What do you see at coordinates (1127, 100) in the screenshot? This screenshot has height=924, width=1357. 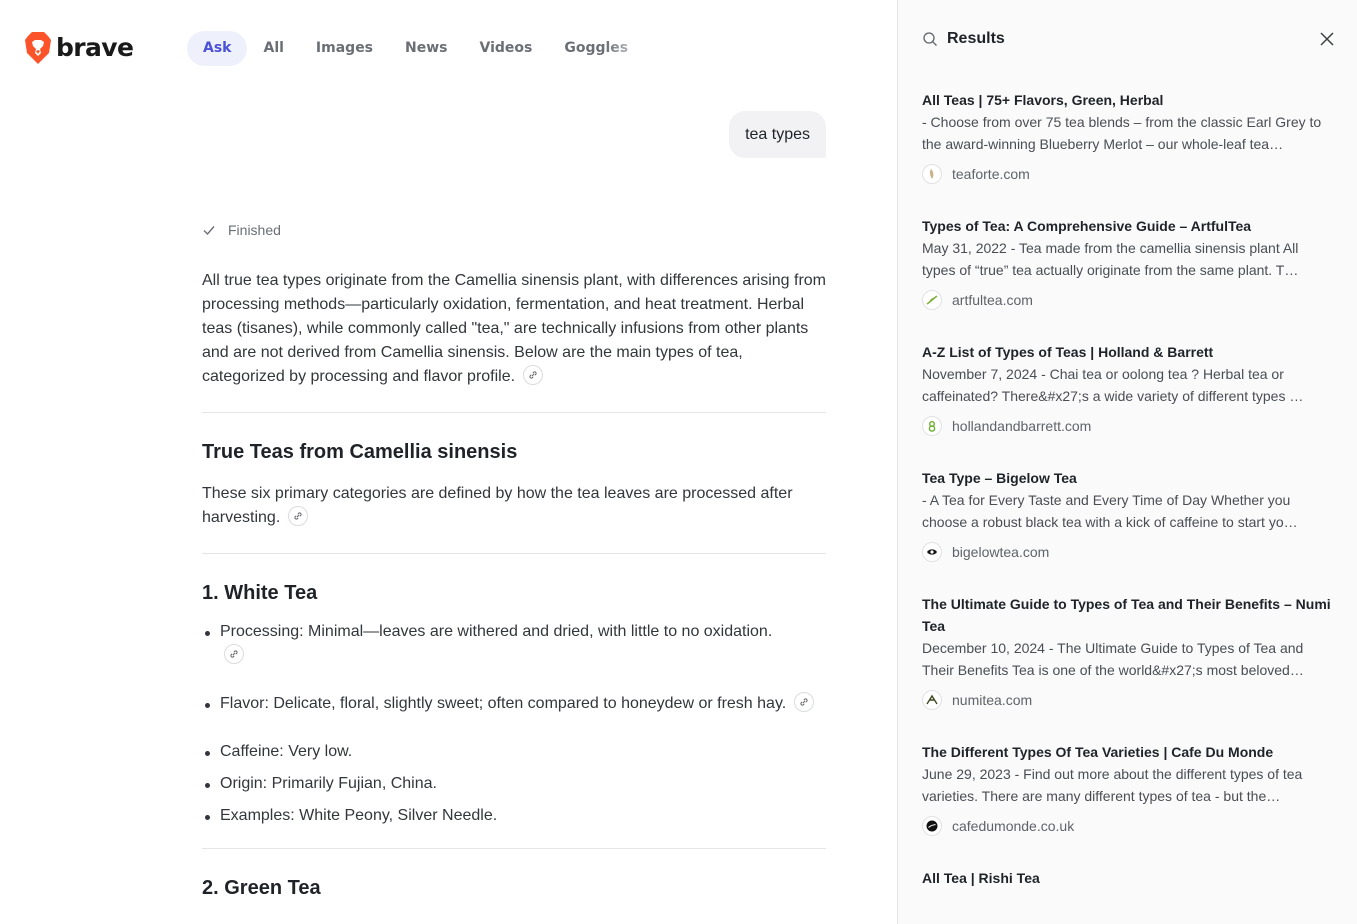 I see `result-title: All Teas | 75+ Flavors, Green, Herbal` at bounding box center [1127, 100].